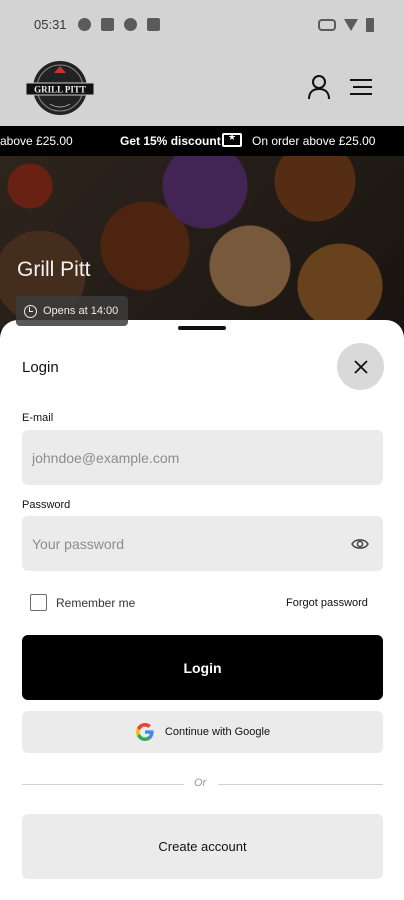 This screenshot has width=404, height=900. Describe the element at coordinates (319, 87) in the screenshot. I see `user-icon` at that location.